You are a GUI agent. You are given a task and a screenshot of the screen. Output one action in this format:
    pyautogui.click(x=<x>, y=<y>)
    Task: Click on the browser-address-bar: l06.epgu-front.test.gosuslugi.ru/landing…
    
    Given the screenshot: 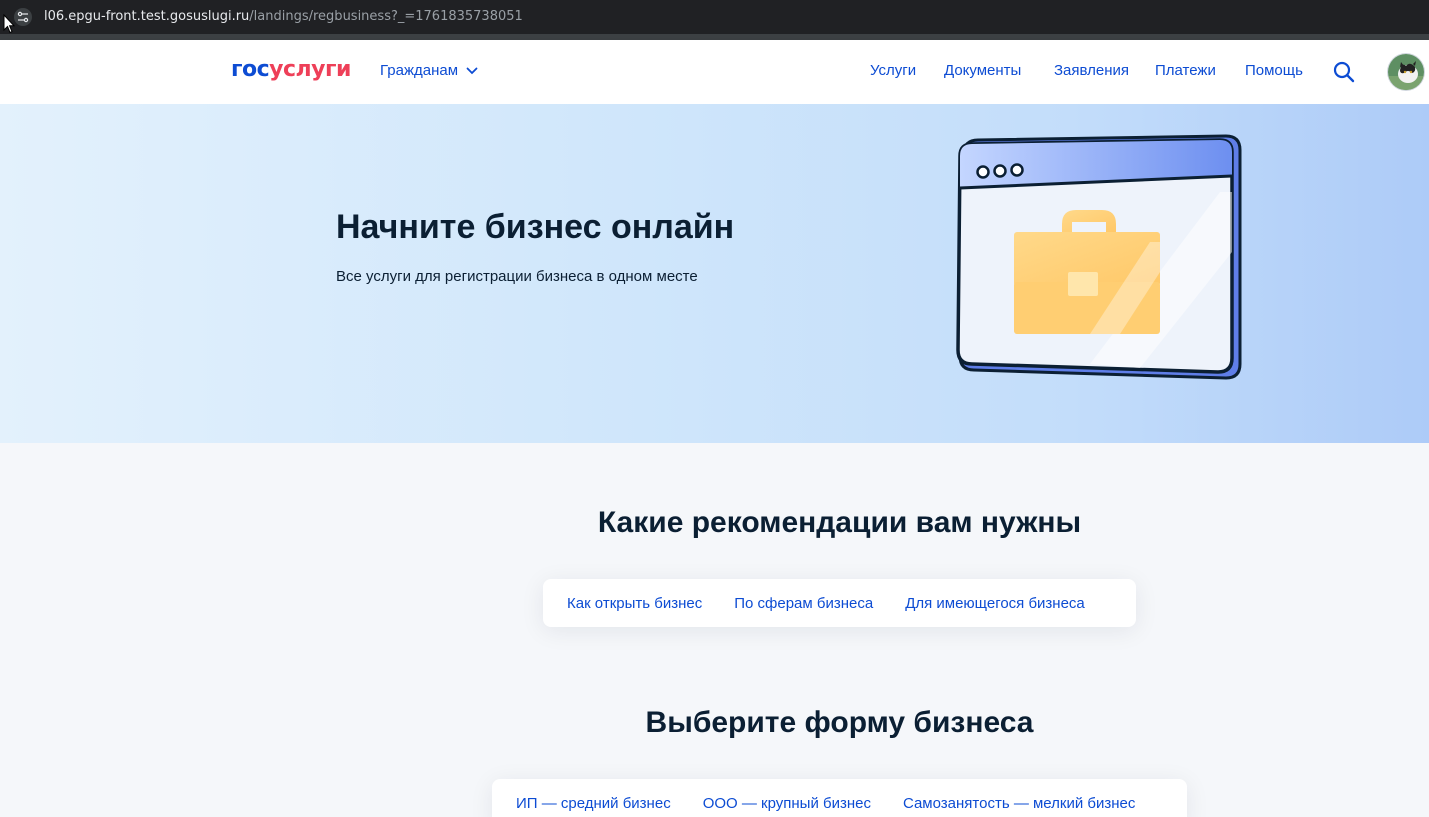 What is the action you would take?
    pyautogui.click(x=714, y=17)
    